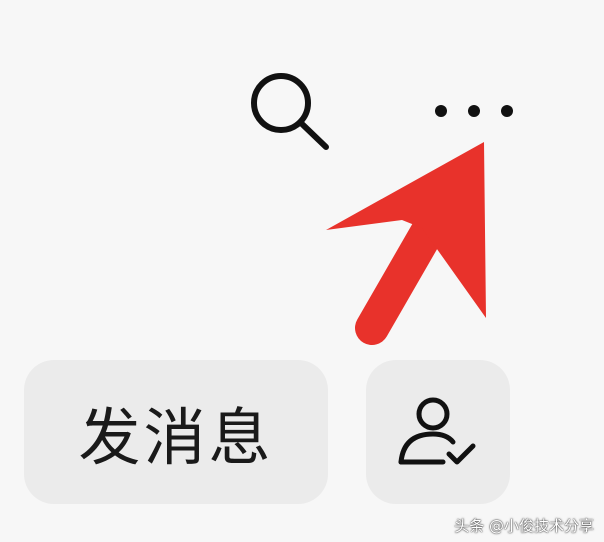 The image size is (604, 542). I want to click on send-message-button: 发消息, so click(176, 432).